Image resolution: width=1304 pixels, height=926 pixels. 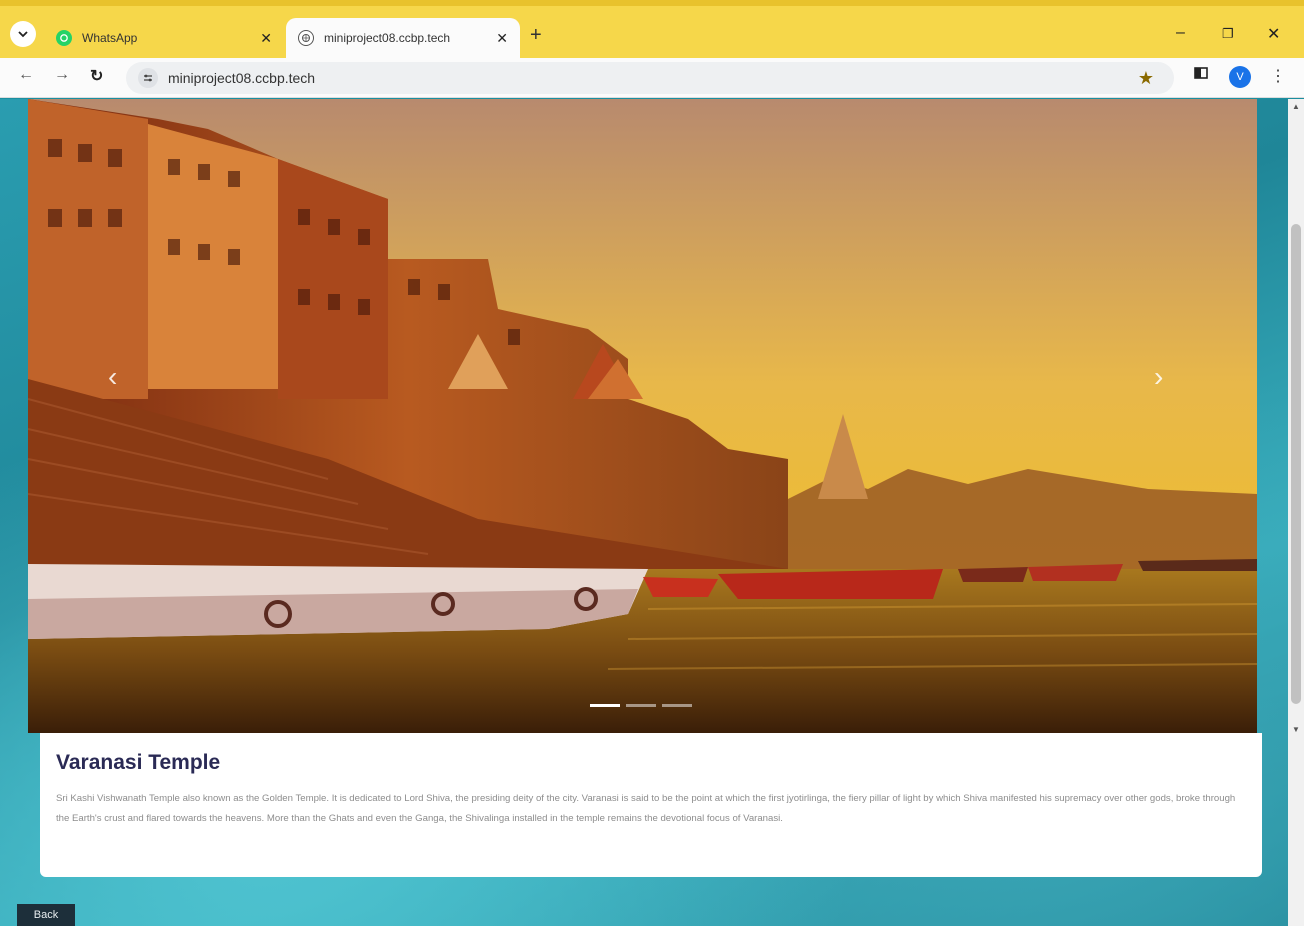 I want to click on new-tab-button: +, so click(x=536, y=35).